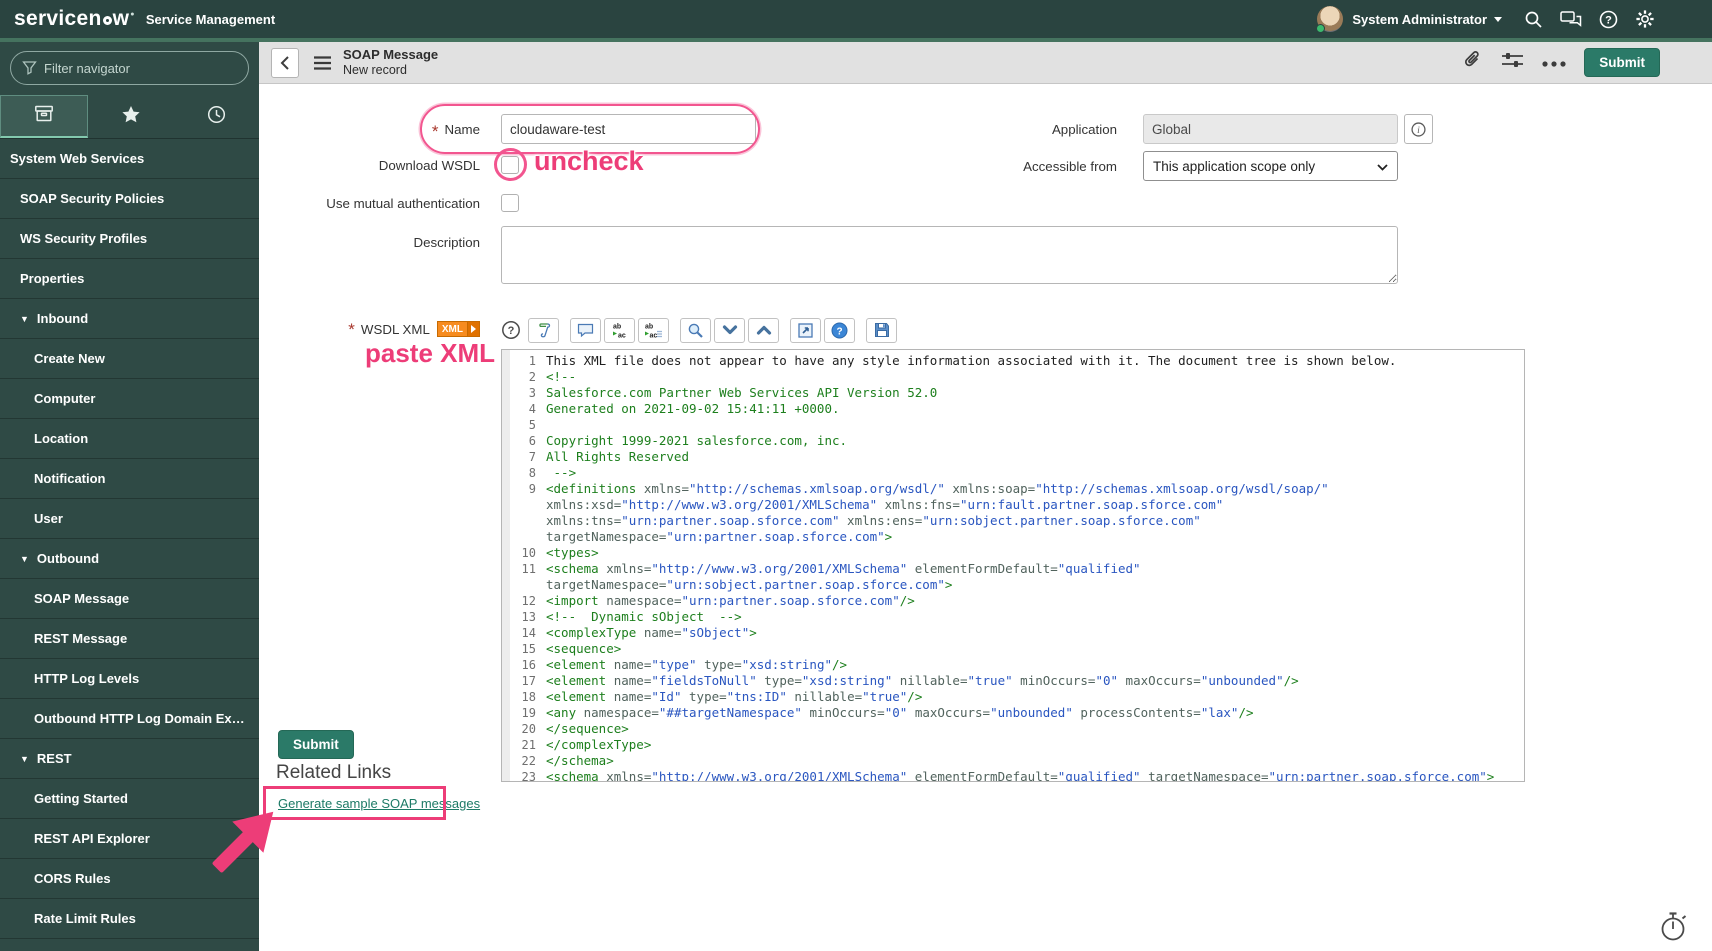  Describe the element at coordinates (1674, 929) in the screenshot. I see `response-time-icon` at that location.